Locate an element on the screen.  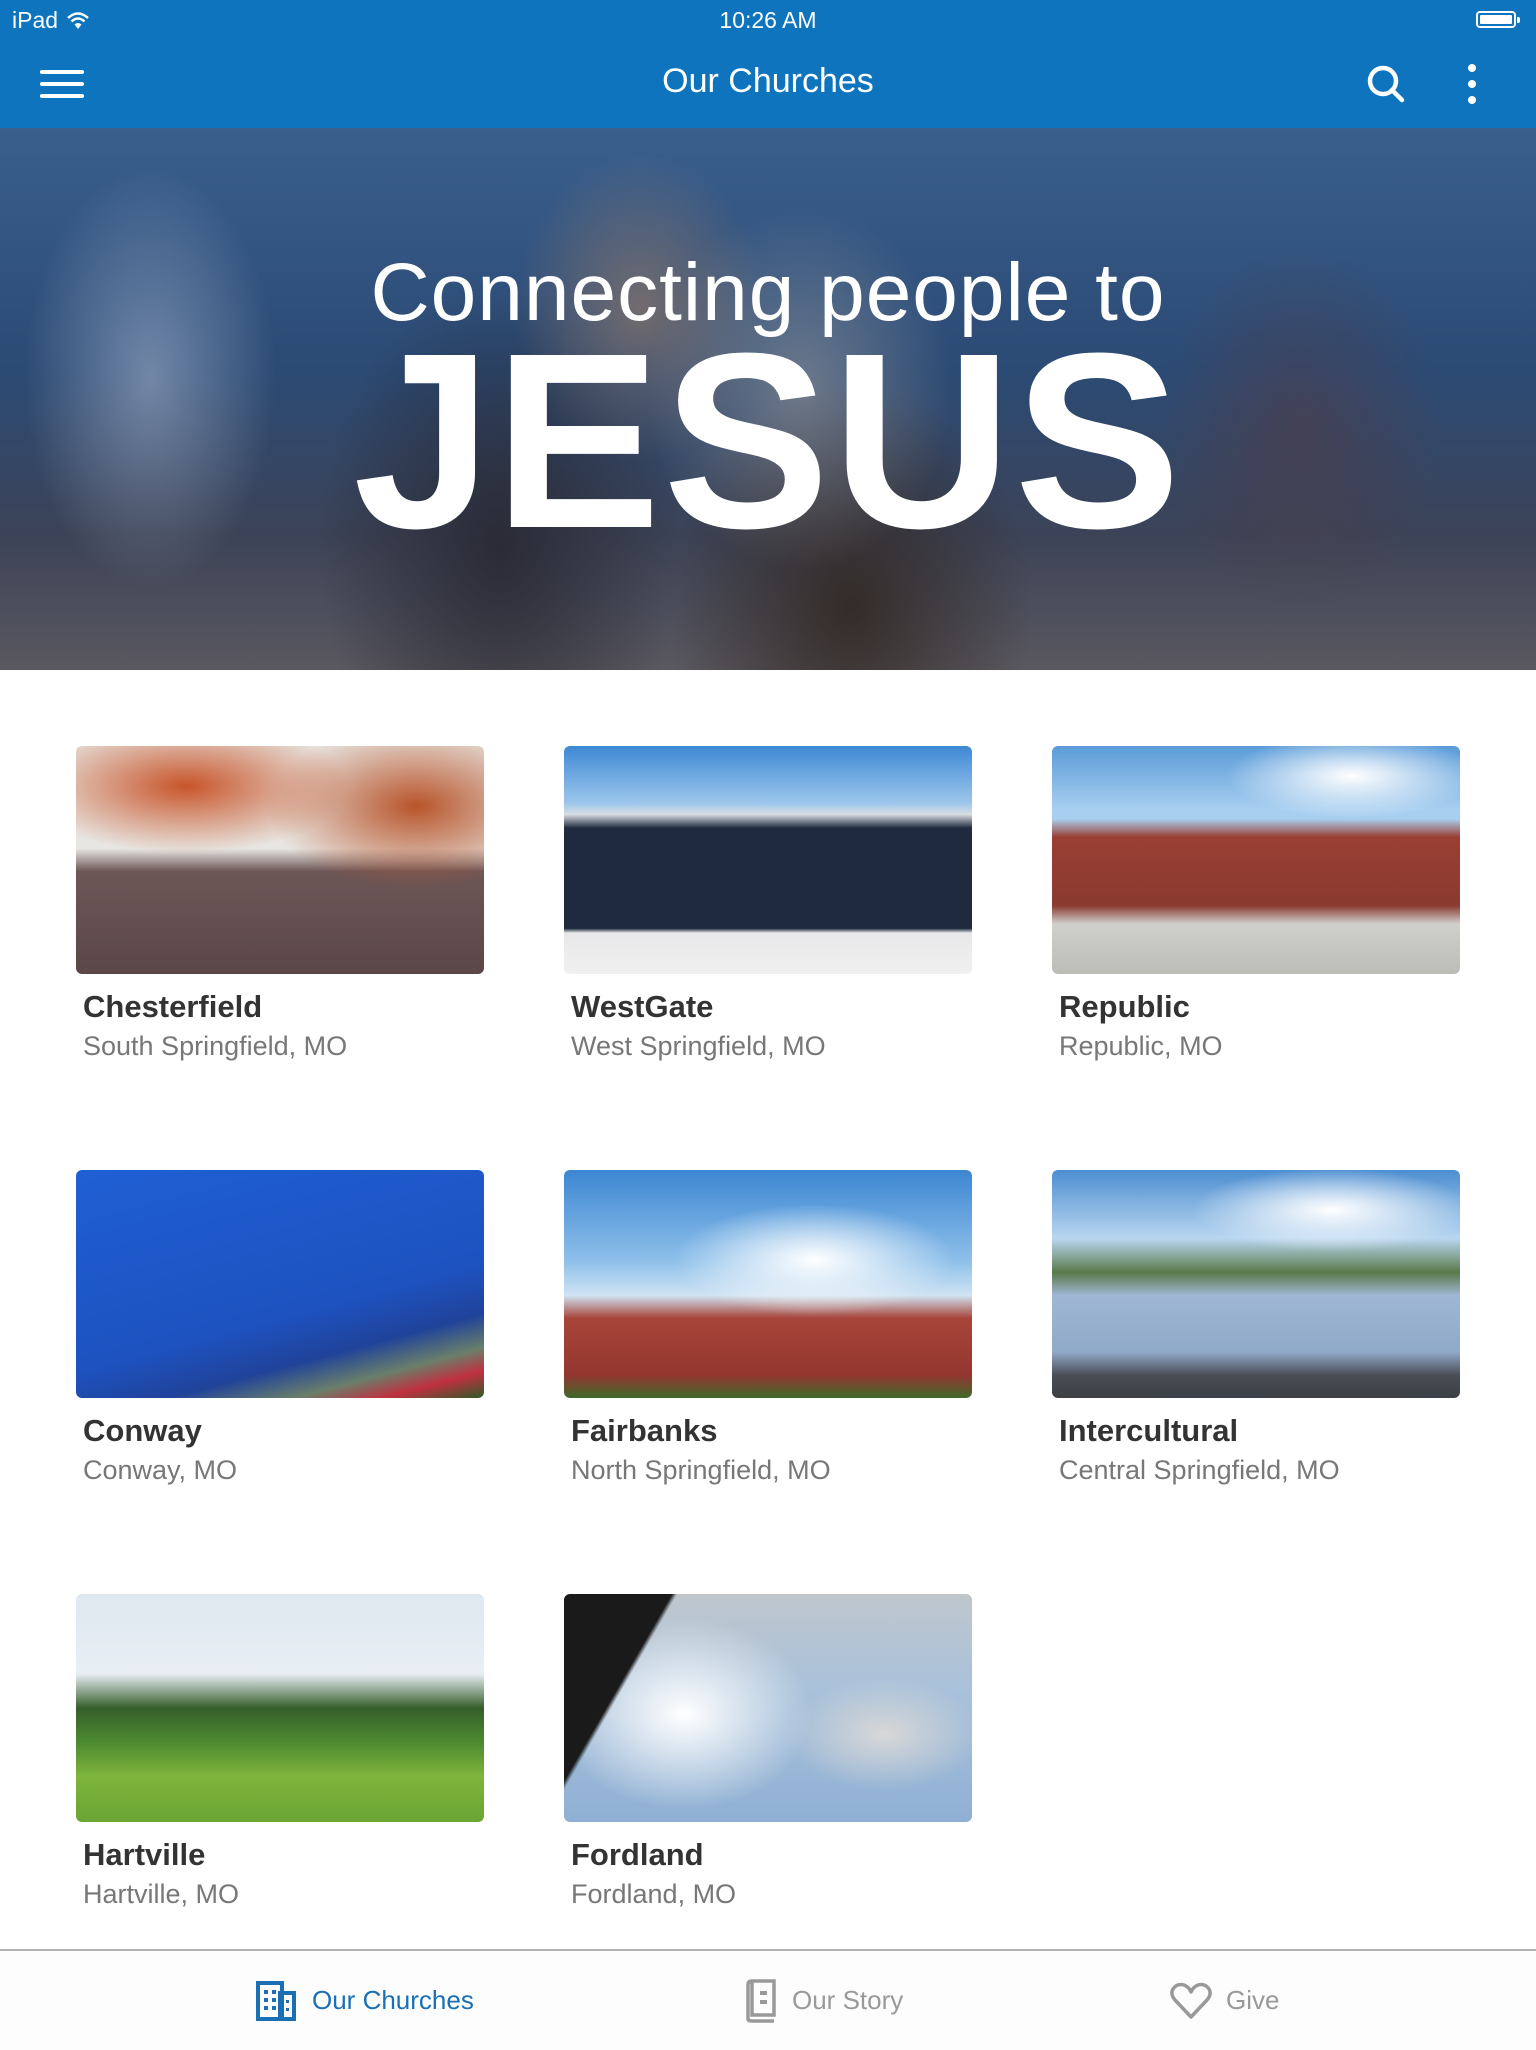
church-card-conway: Conway Conway, MO is located at coordinates (280, 1328).